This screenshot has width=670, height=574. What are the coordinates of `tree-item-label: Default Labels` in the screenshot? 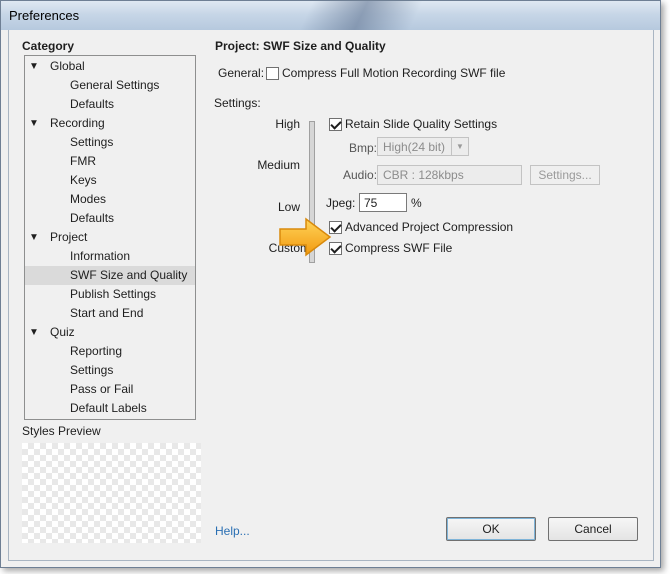 It's located at (108, 408).